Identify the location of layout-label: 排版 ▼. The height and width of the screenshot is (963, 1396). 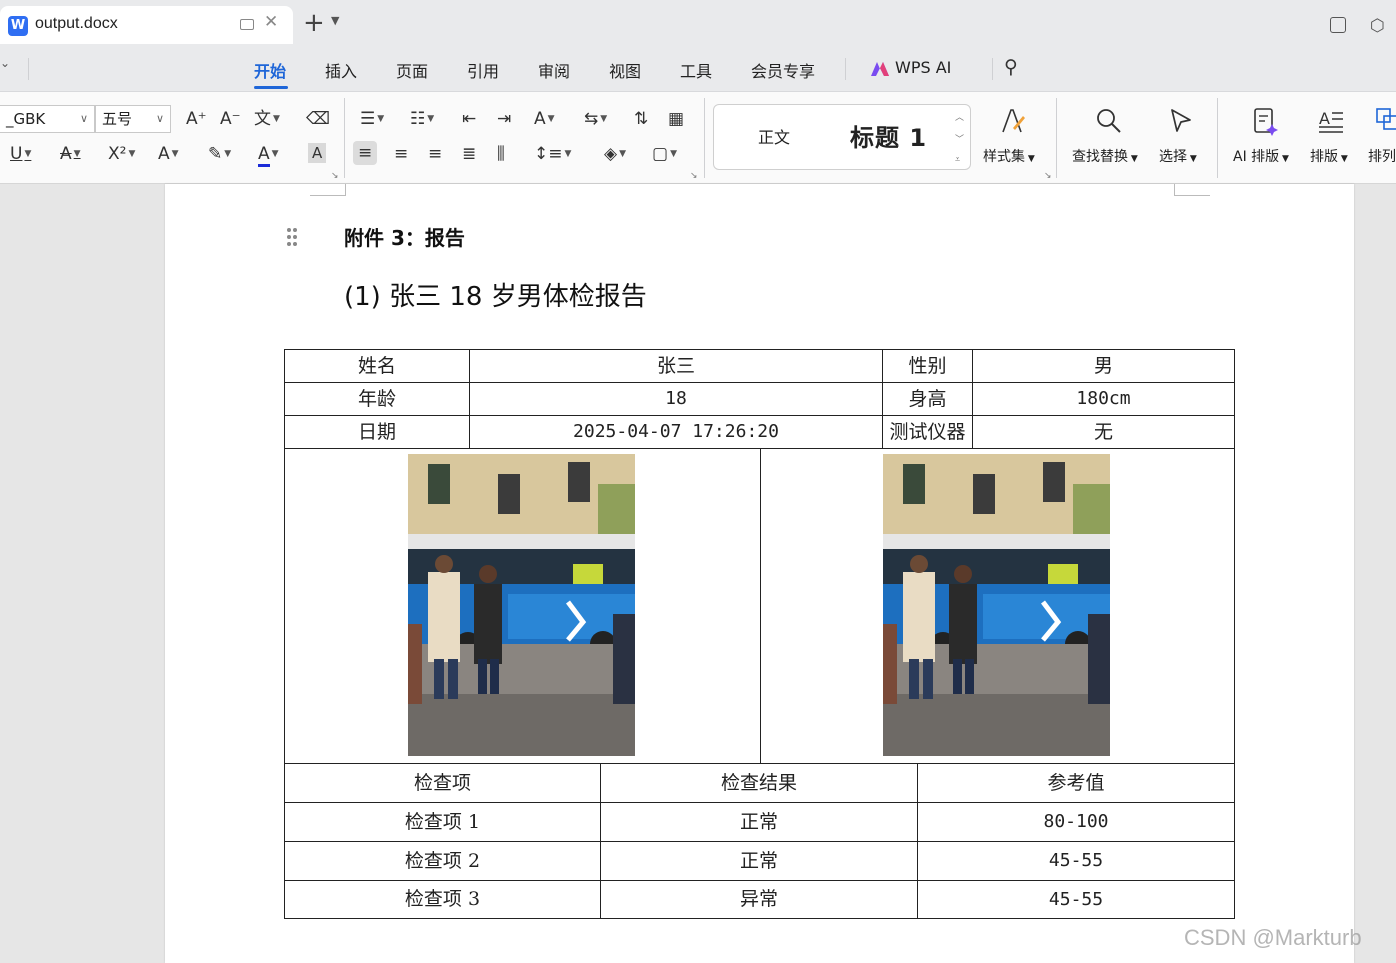
(1329, 156).